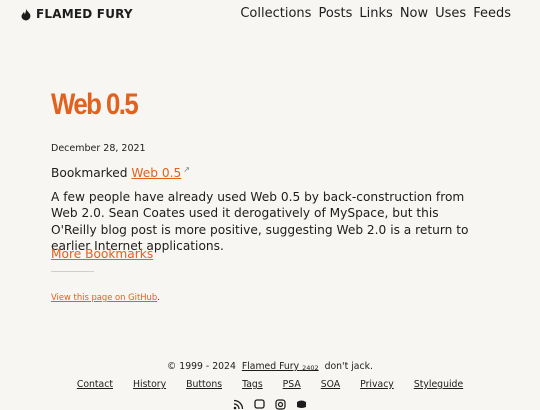 The width and height of the screenshot is (540, 410). I want to click on external-link-icon: ↗, so click(186, 169).